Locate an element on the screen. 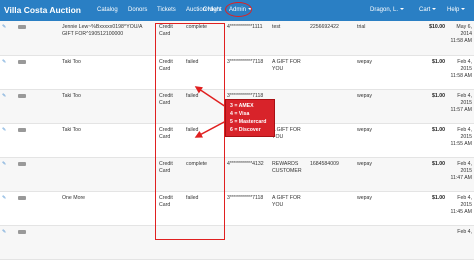 The width and height of the screenshot is (474, 260). order-date: Feb 4, 2015 11:57 AM is located at coordinates (460, 106).